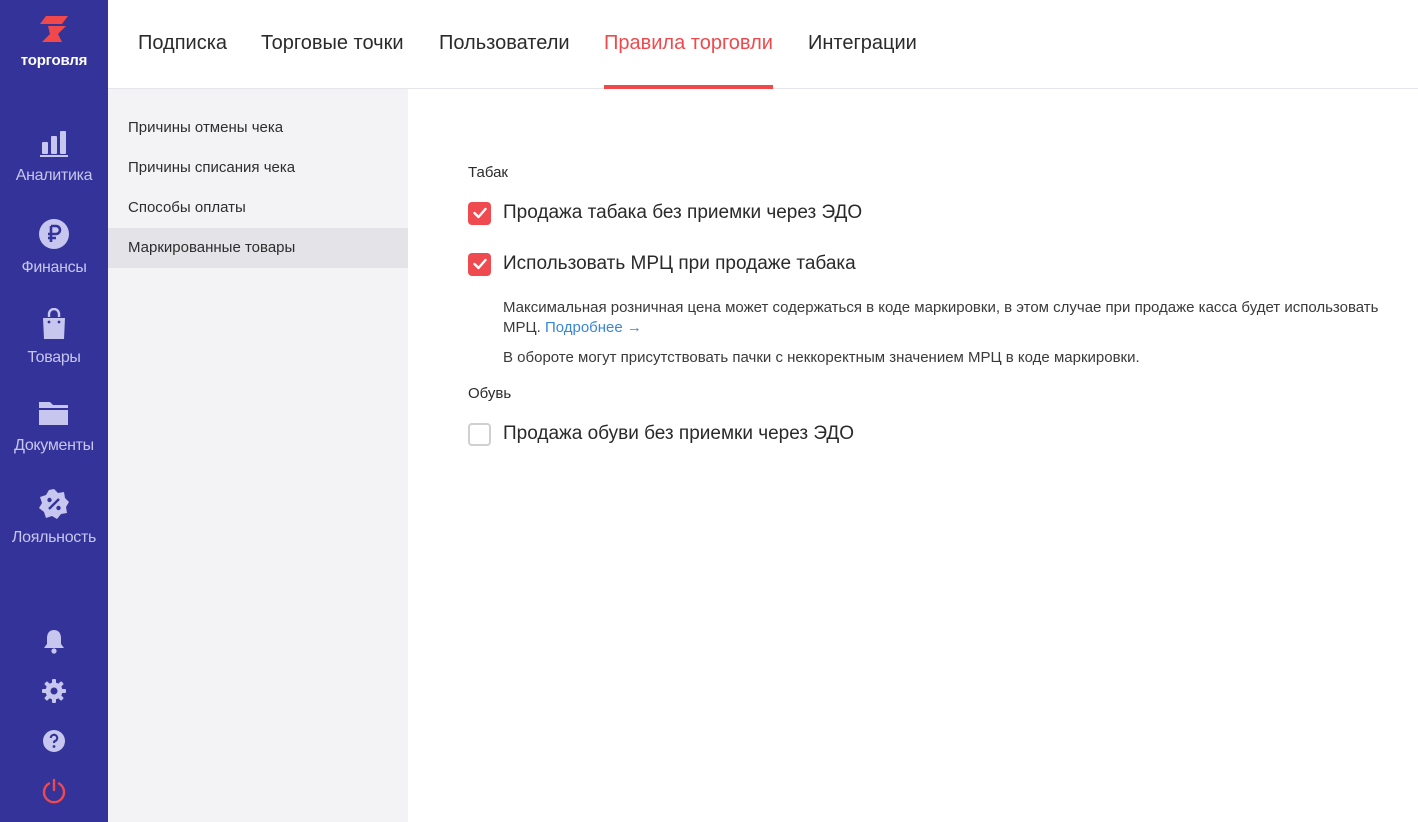 This screenshot has width=1418, height=822. I want to click on rail-label: Аналитика, so click(54, 175).